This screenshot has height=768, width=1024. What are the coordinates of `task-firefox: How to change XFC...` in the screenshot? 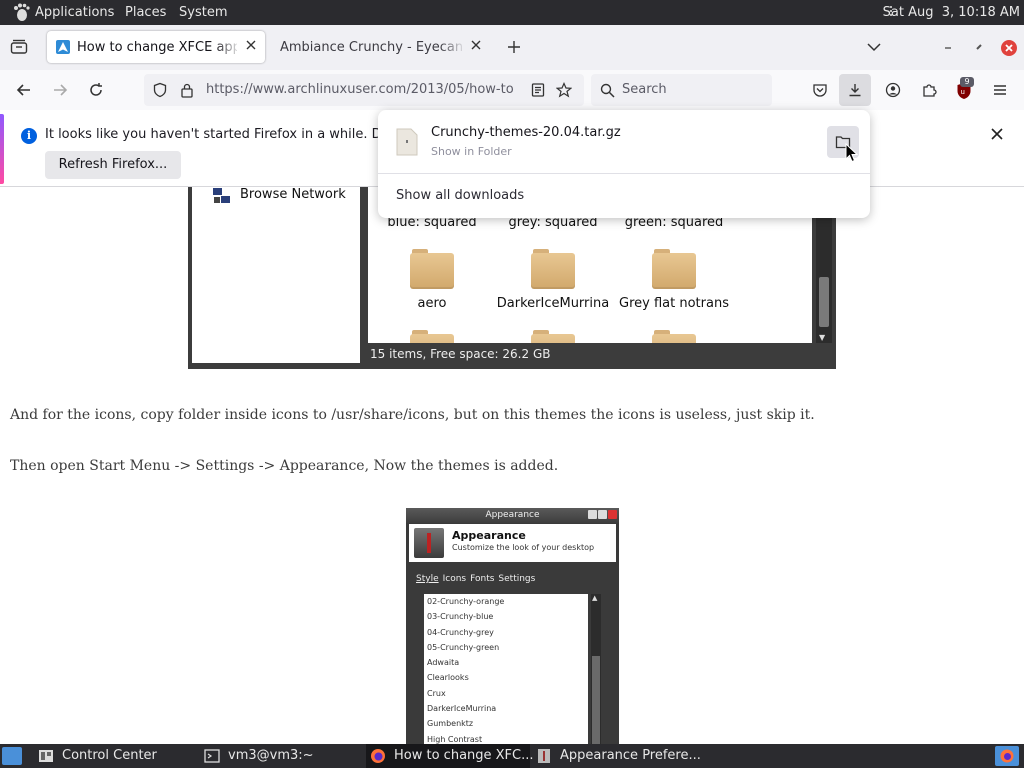 It's located at (450, 756).